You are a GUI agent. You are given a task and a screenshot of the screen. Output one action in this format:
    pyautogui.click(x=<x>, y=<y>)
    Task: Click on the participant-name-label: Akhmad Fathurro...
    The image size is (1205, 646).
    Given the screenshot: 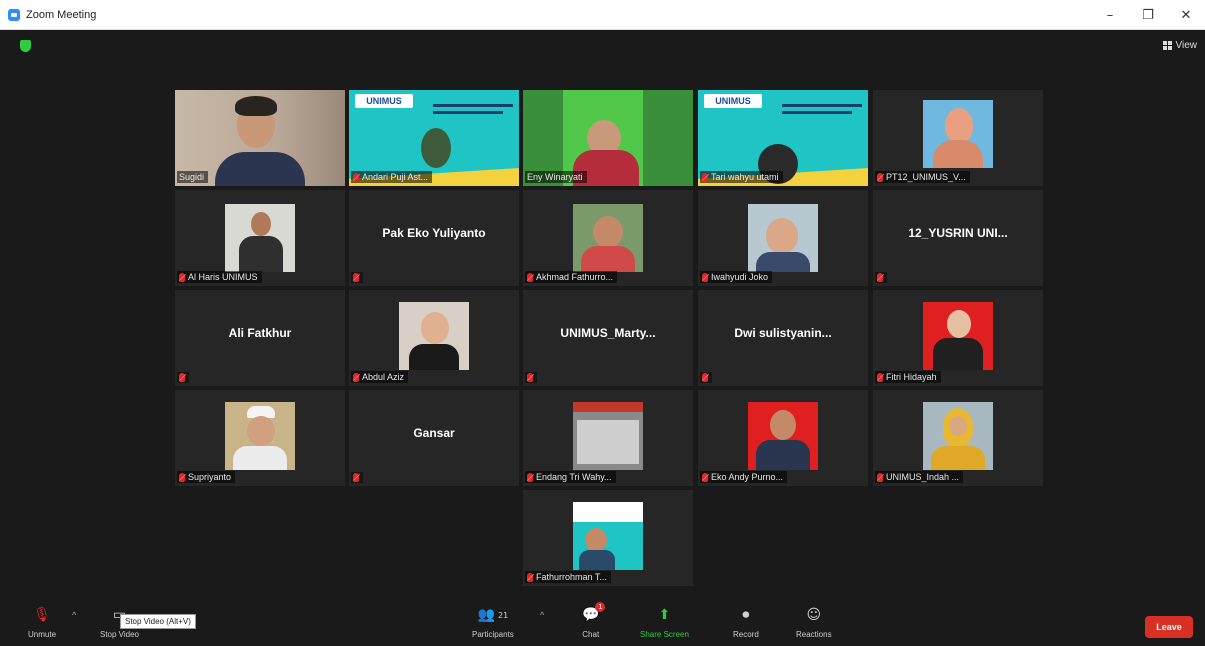 What is the action you would take?
    pyautogui.click(x=571, y=277)
    